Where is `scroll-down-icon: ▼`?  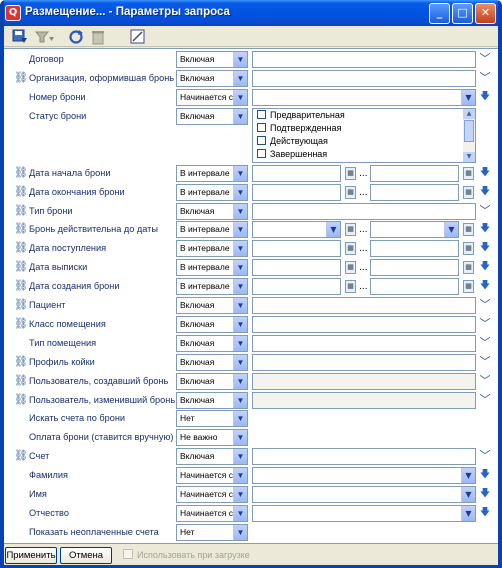 scroll-down-icon: ▼ is located at coordinates (469, 156).